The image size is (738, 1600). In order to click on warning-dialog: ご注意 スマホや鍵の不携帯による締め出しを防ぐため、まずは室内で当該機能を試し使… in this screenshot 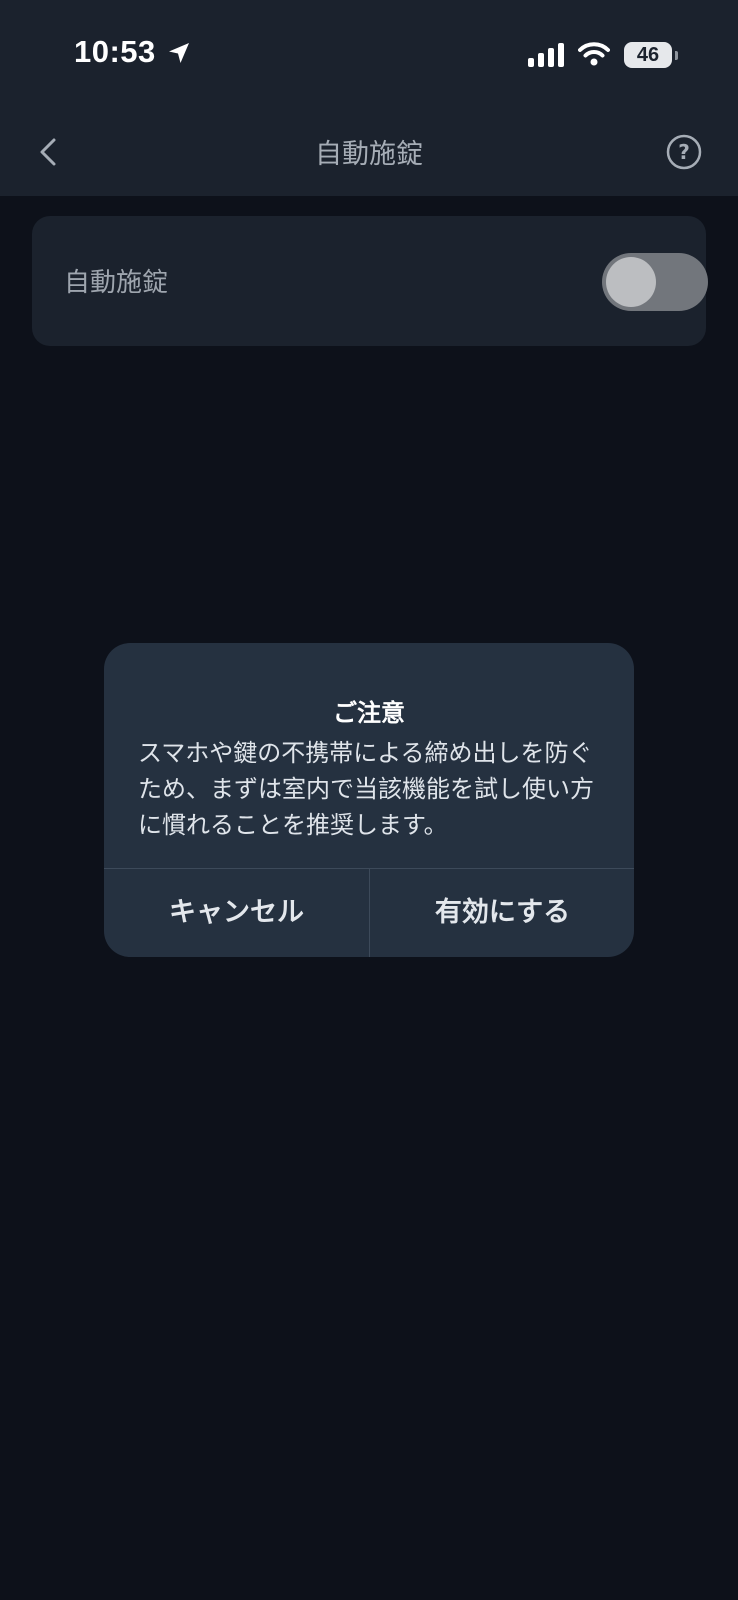, I will do `click(369, 800)`.